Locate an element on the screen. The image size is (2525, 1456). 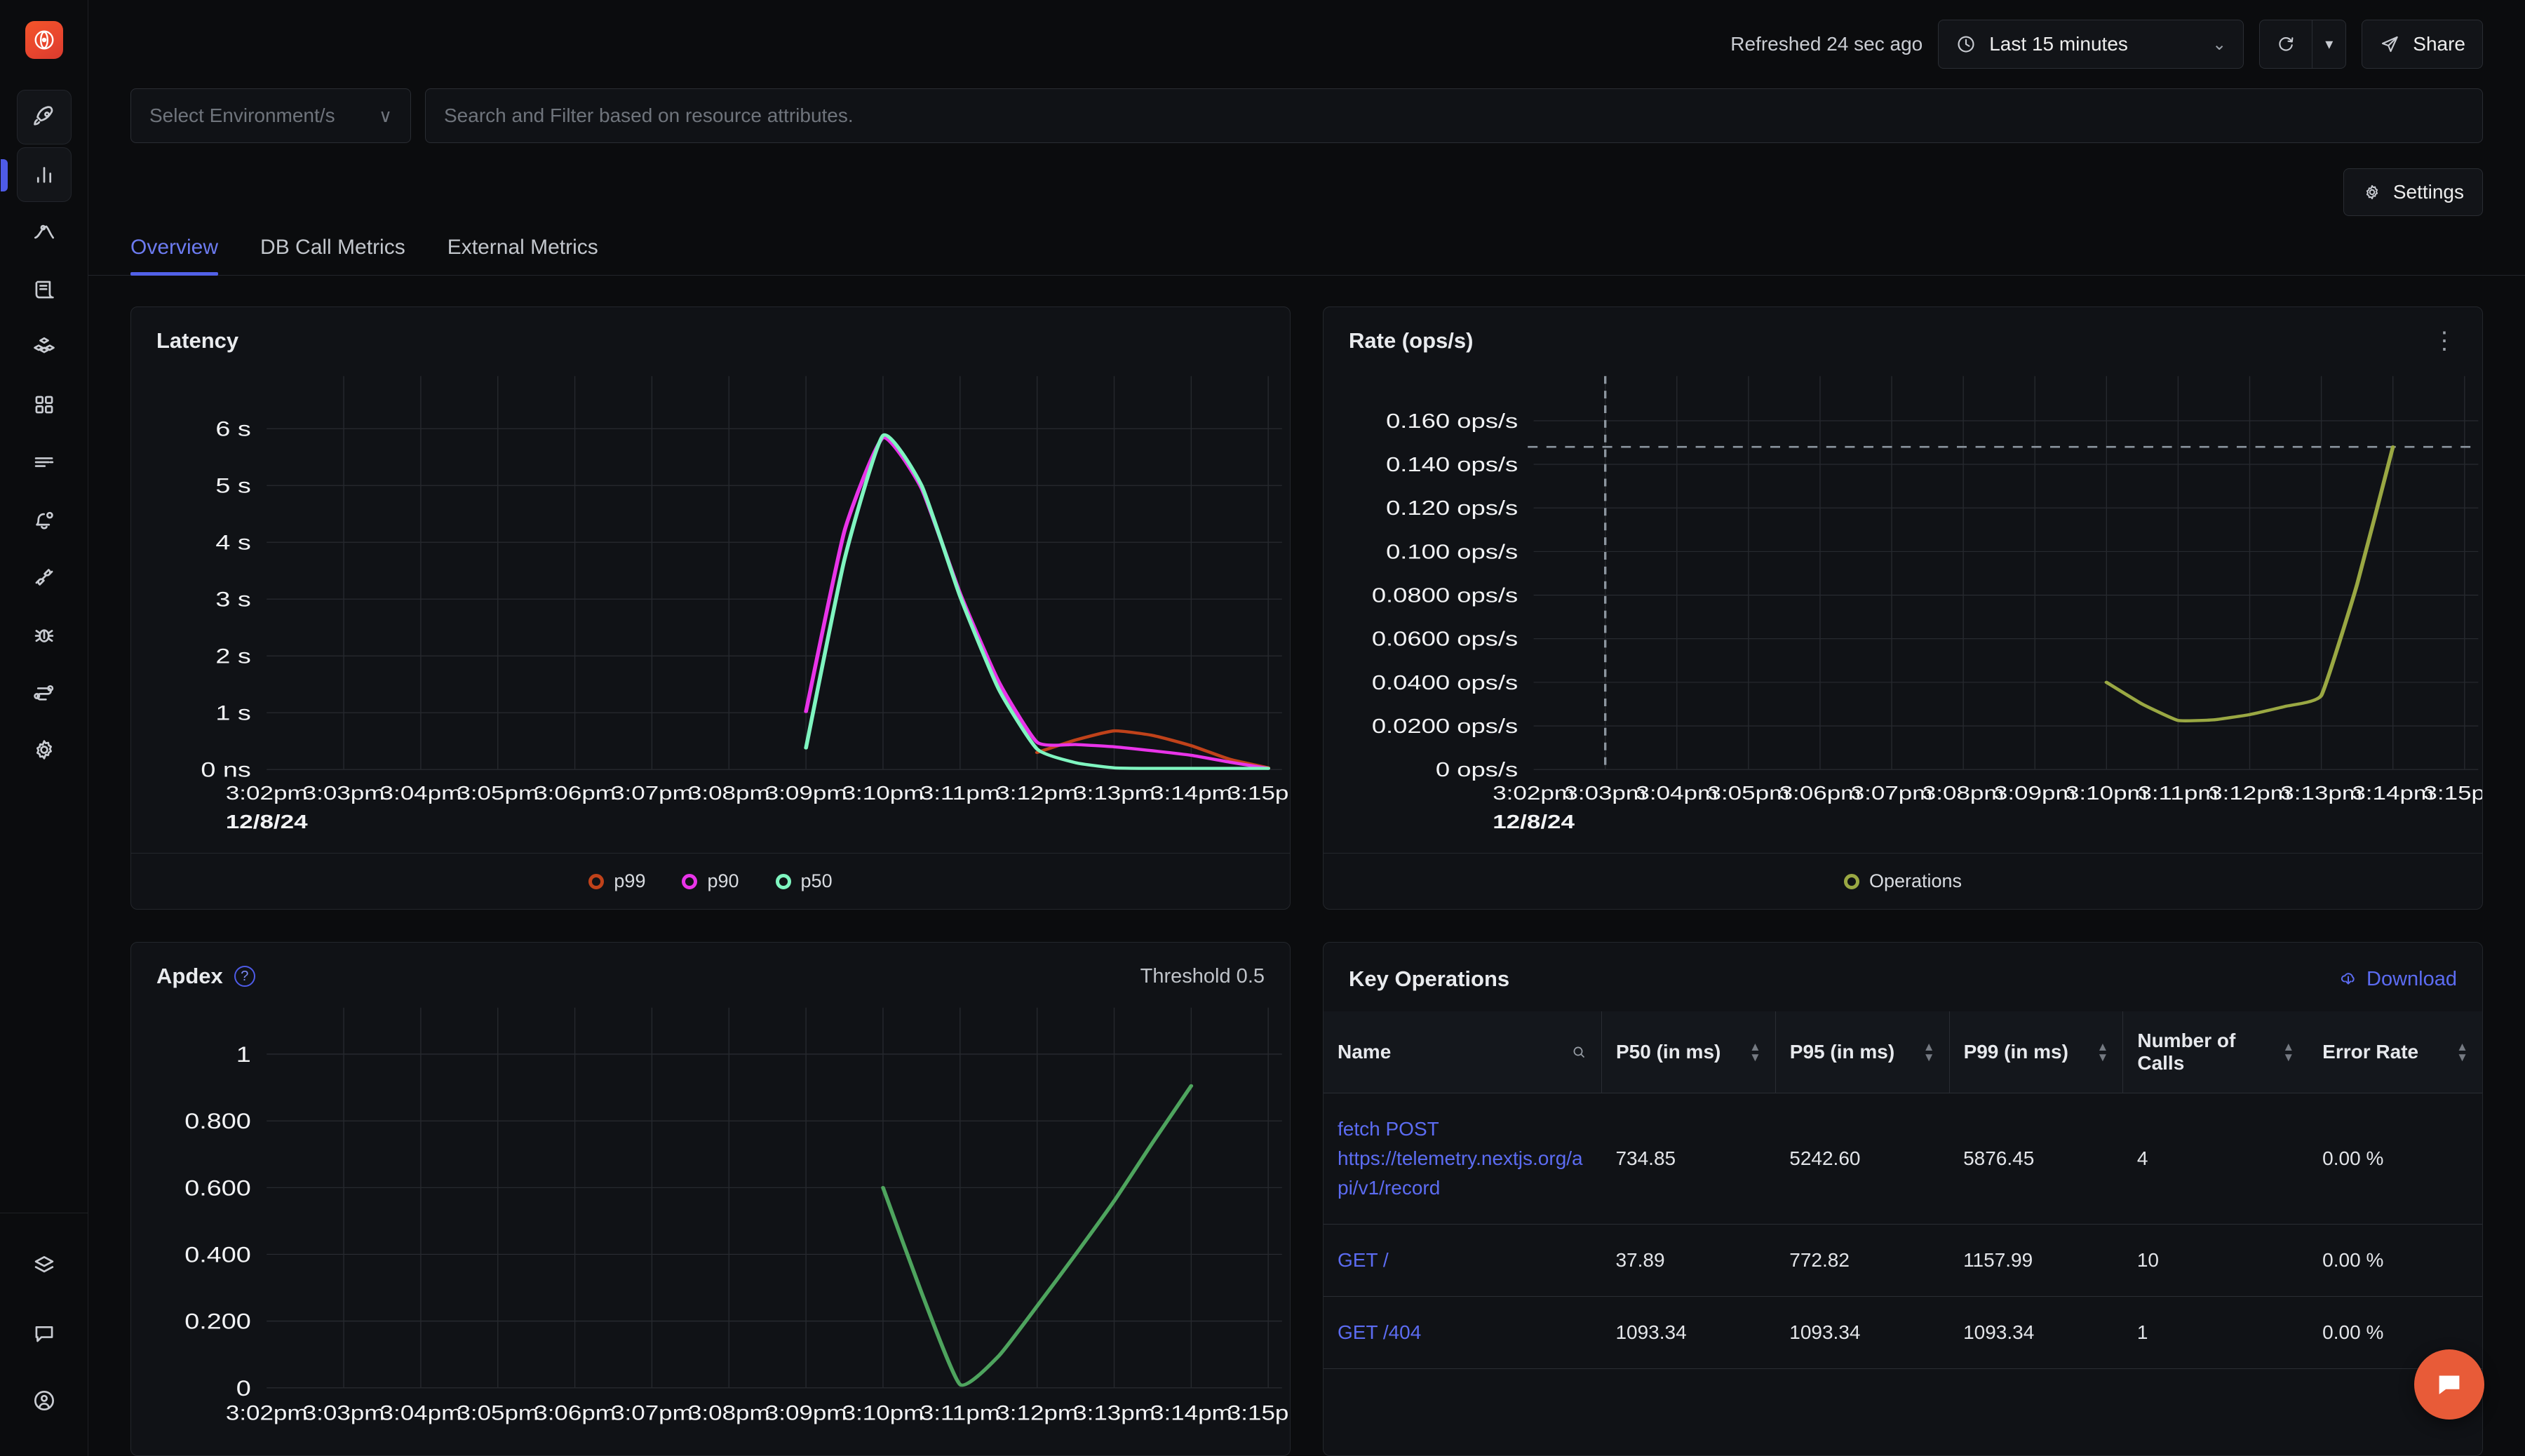
sidebar-item-account is located at coordinates (44, 1400).